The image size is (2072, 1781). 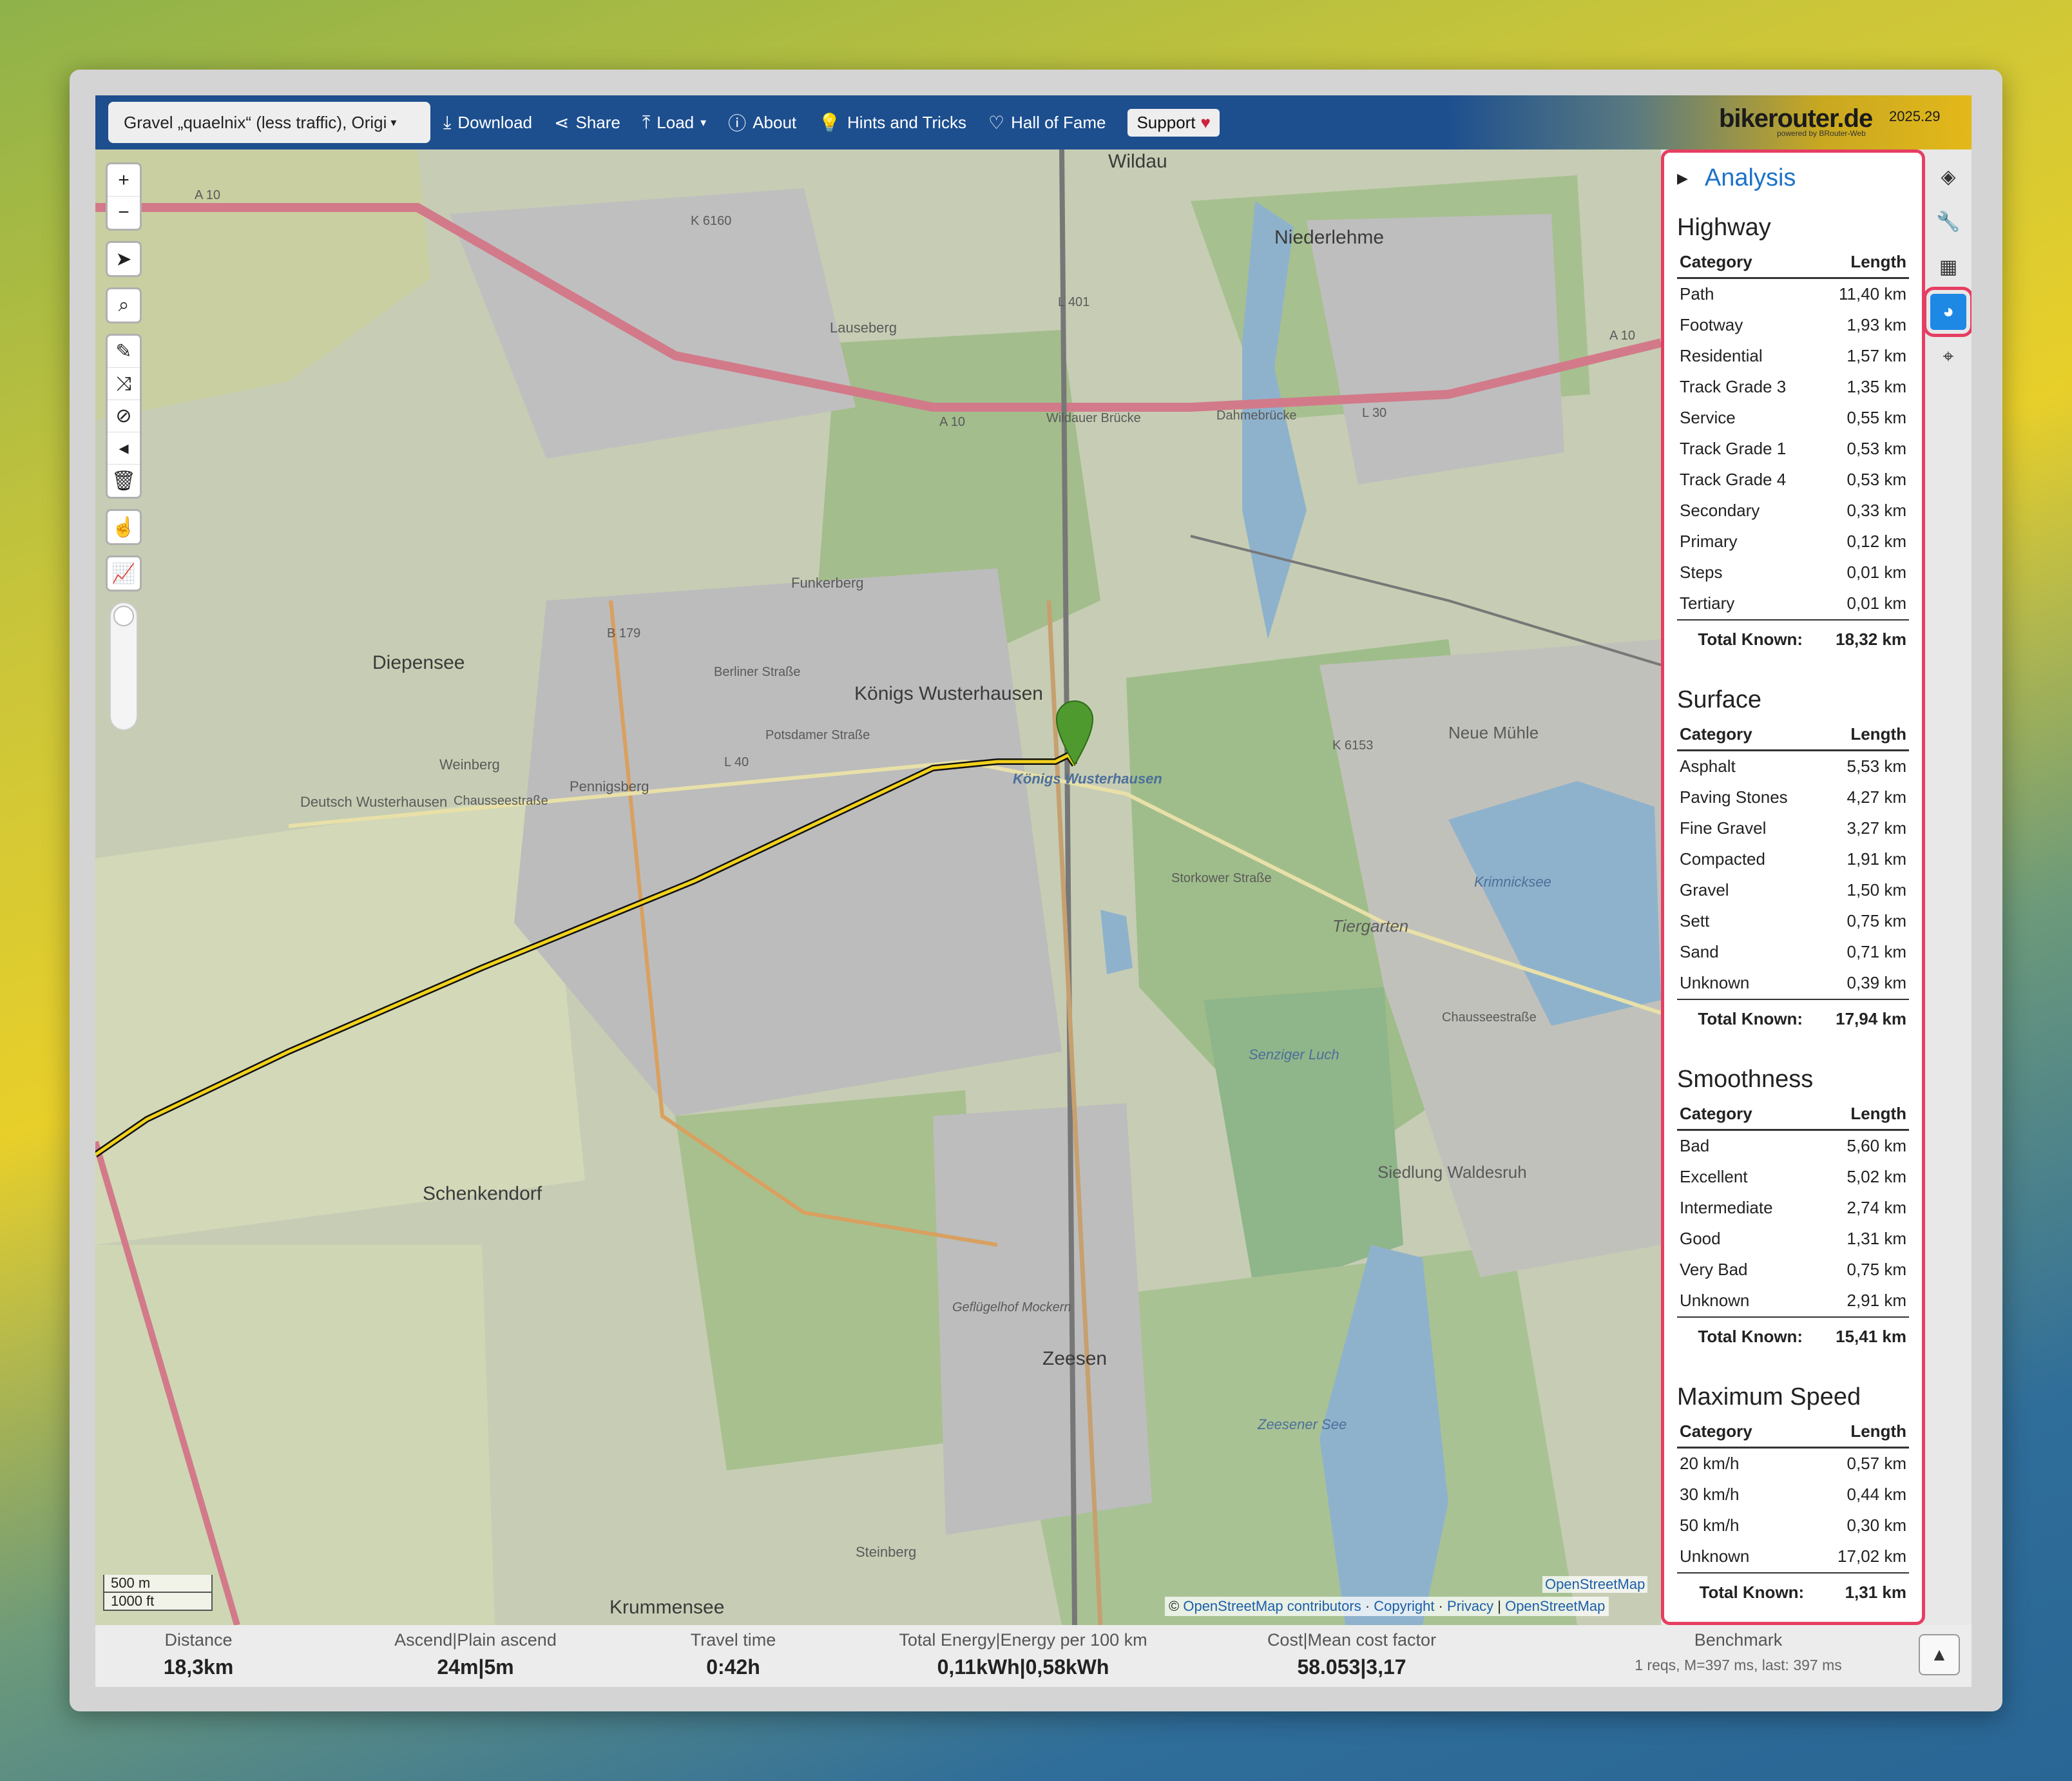 I want to click on table-row: Bad 5,60 km, so click(x=1793, y=1146).